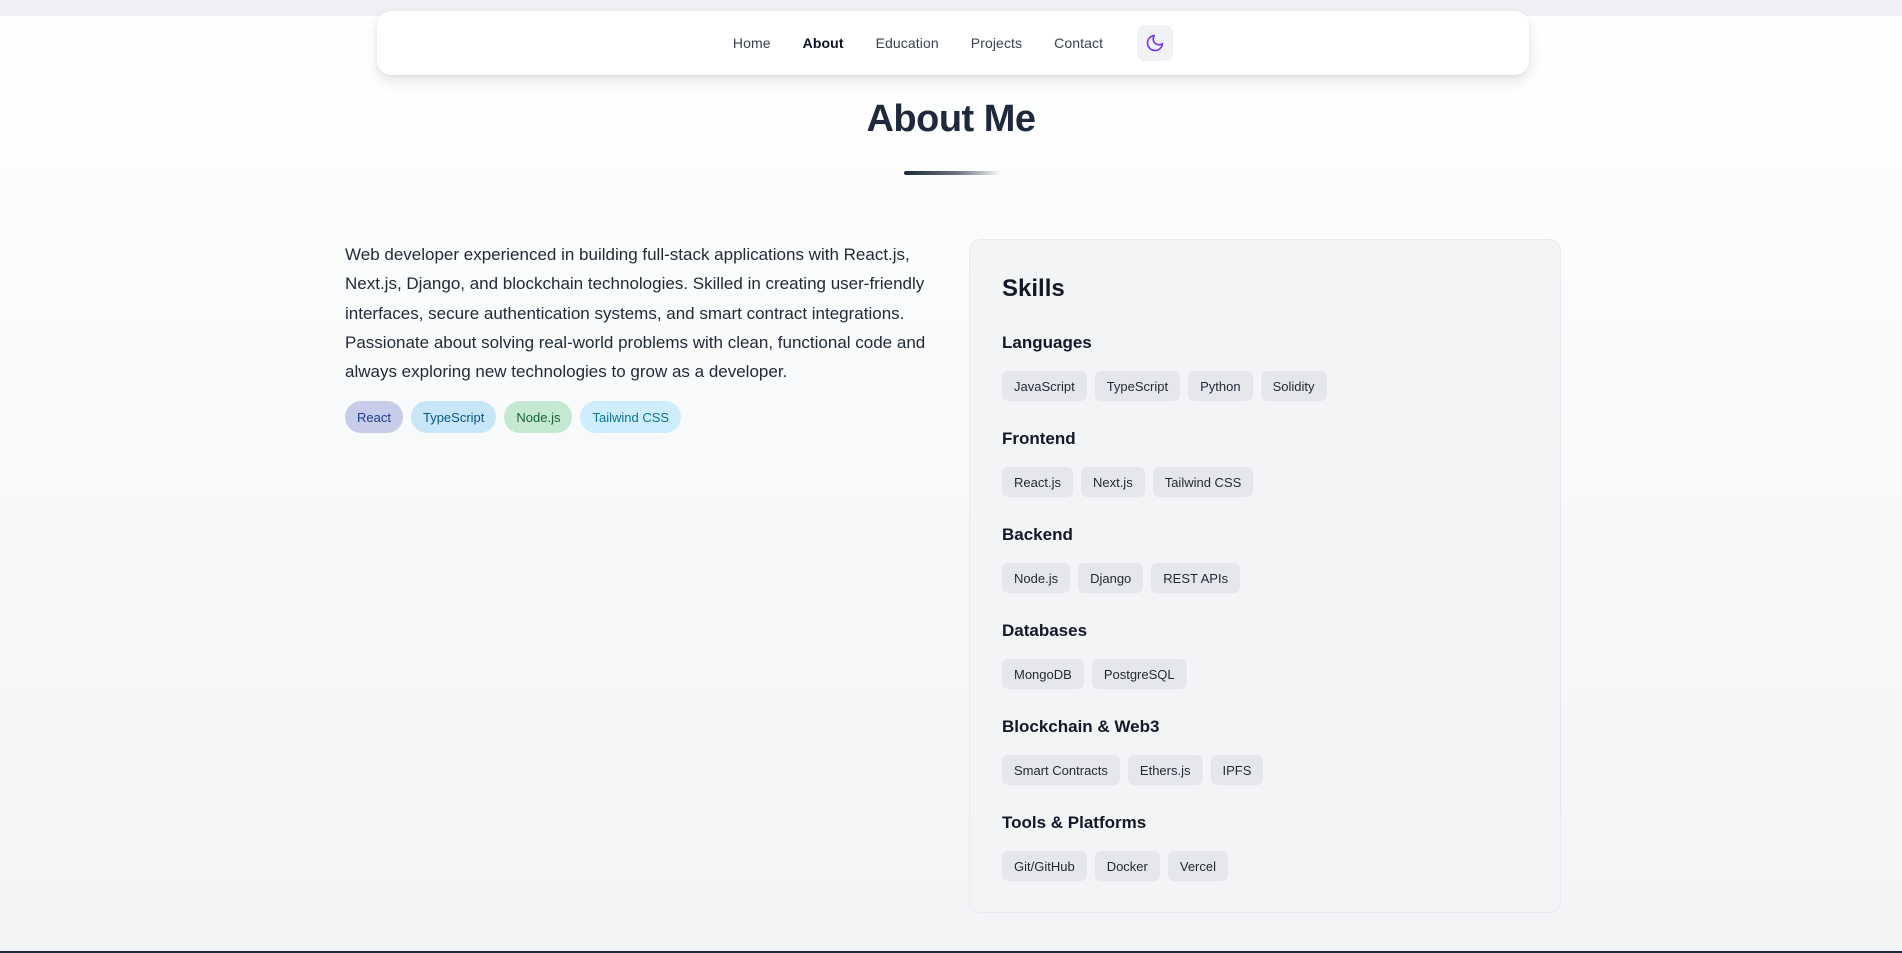 This screenshot has height=953, width=1902. I want to click on tech-tags: React TypeScript Node.js Tailwind CSS, so click(513, 417).